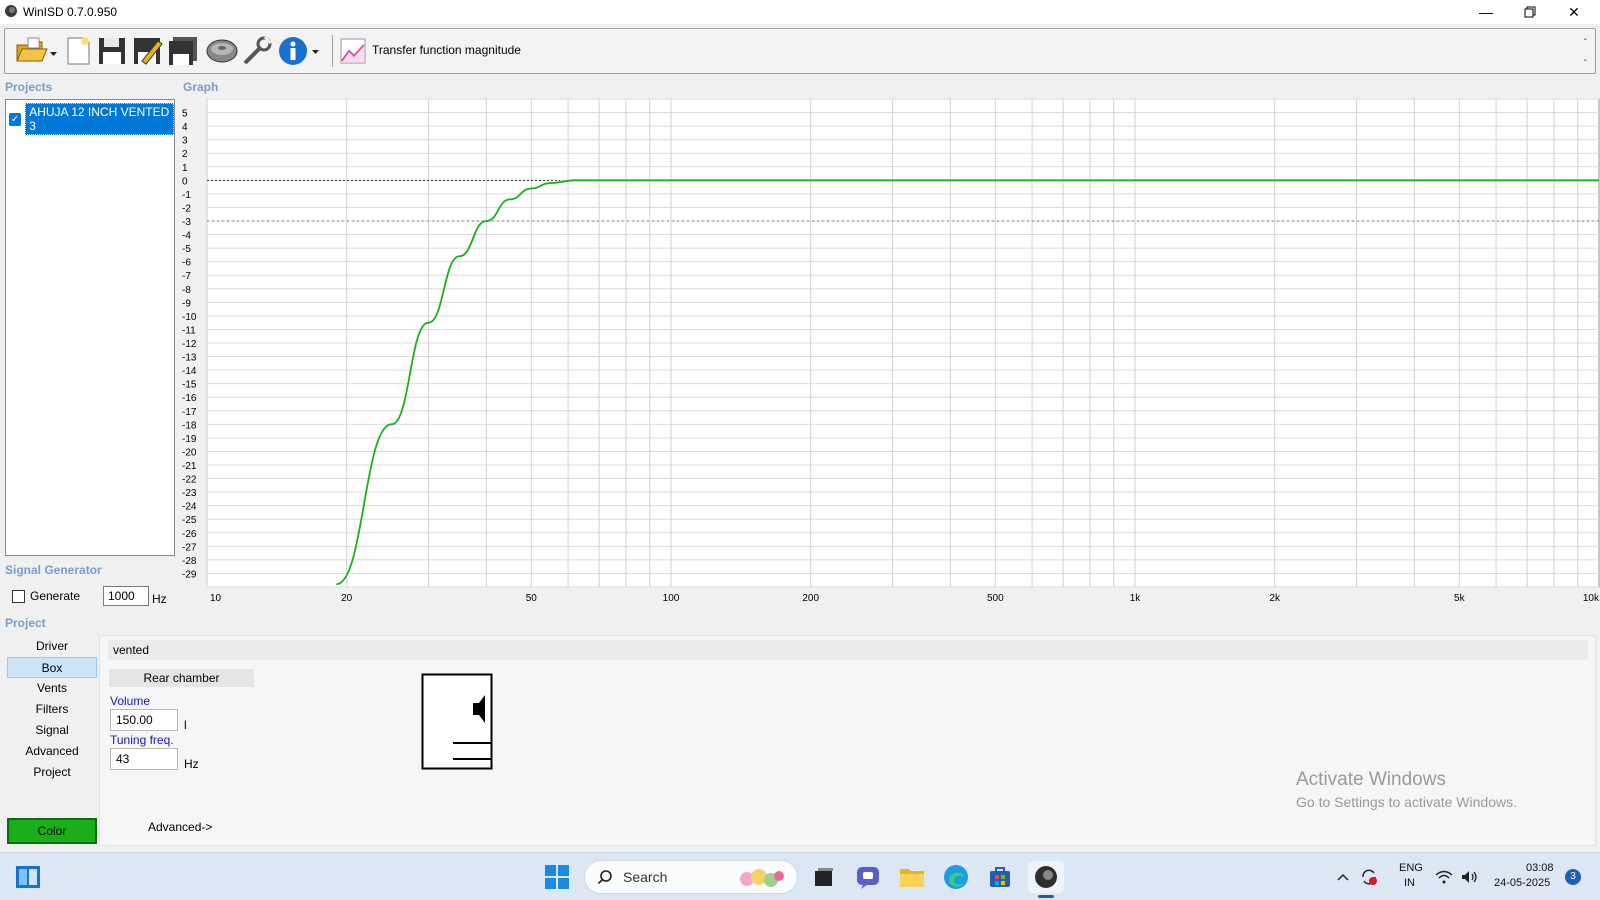 This screenshot has width=1600, height=900. What do you see at coordinates (144, 720) in the screenshot?
I see `volume-input: 150.00` at bounding box center [144, 720].